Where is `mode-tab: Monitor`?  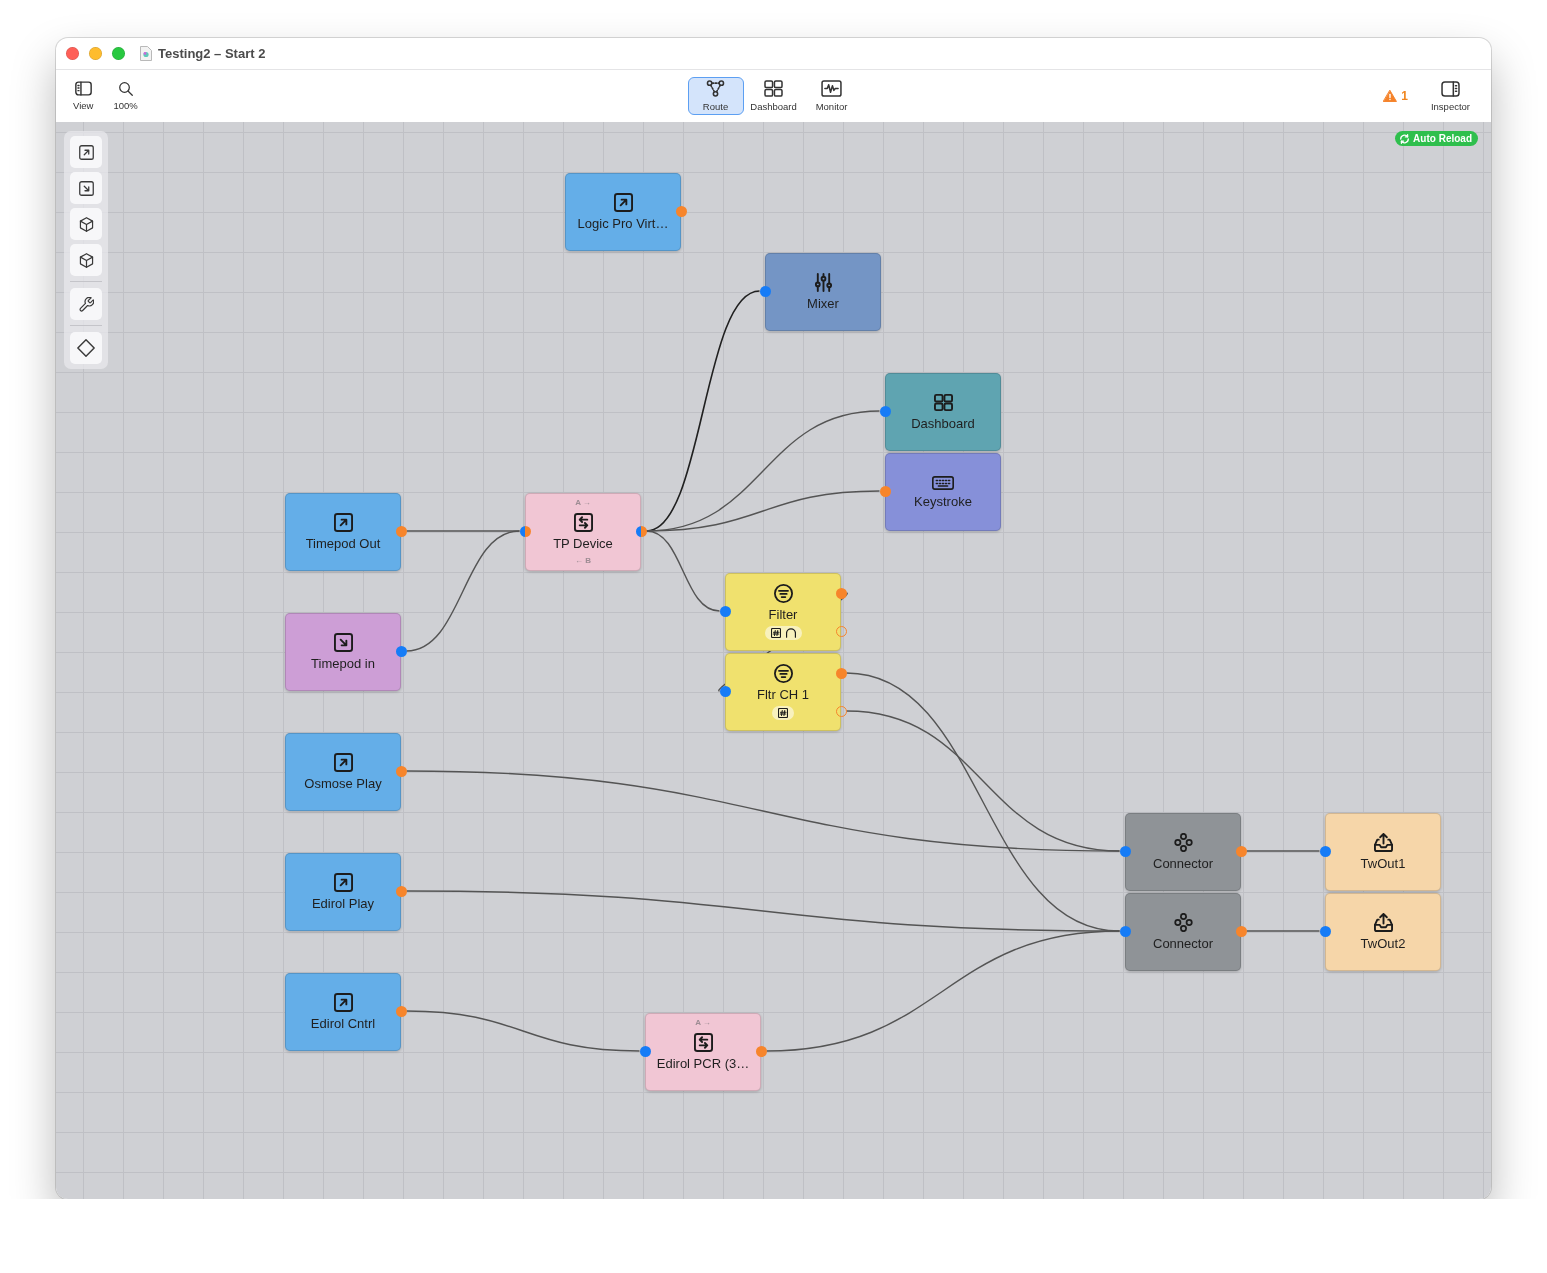
mode-tab: Monitor is located at coordinates (831, 96).